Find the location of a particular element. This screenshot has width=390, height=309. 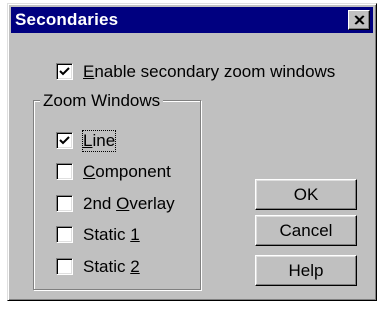

zoom-windows-group-title: Zoom Windows is located at coordinates (102, 101).